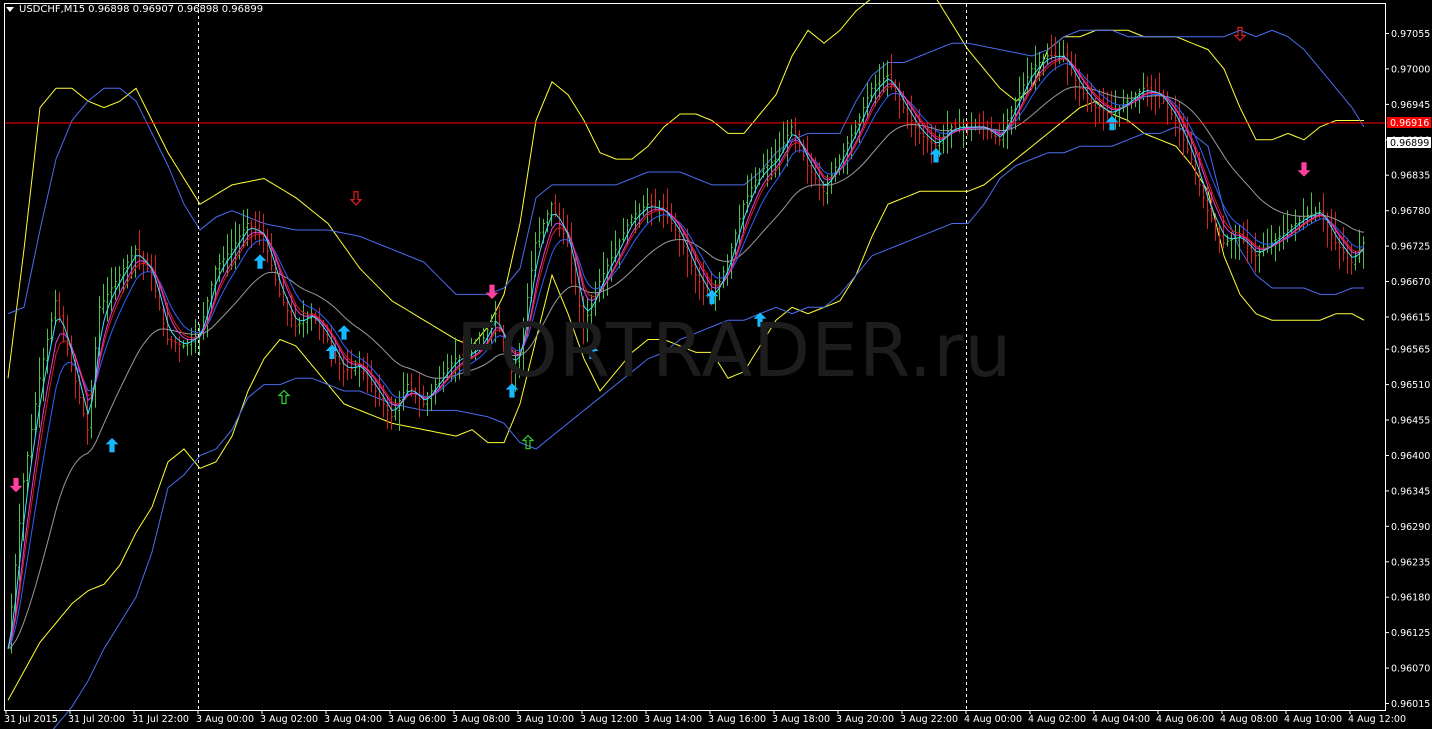 The image size is (1432, 729). What do you see at coordinates (1057, 719) in the screenshot?
I see `x-tick-label: 4 Aug 02:00` at bounding box center [1057, 719].